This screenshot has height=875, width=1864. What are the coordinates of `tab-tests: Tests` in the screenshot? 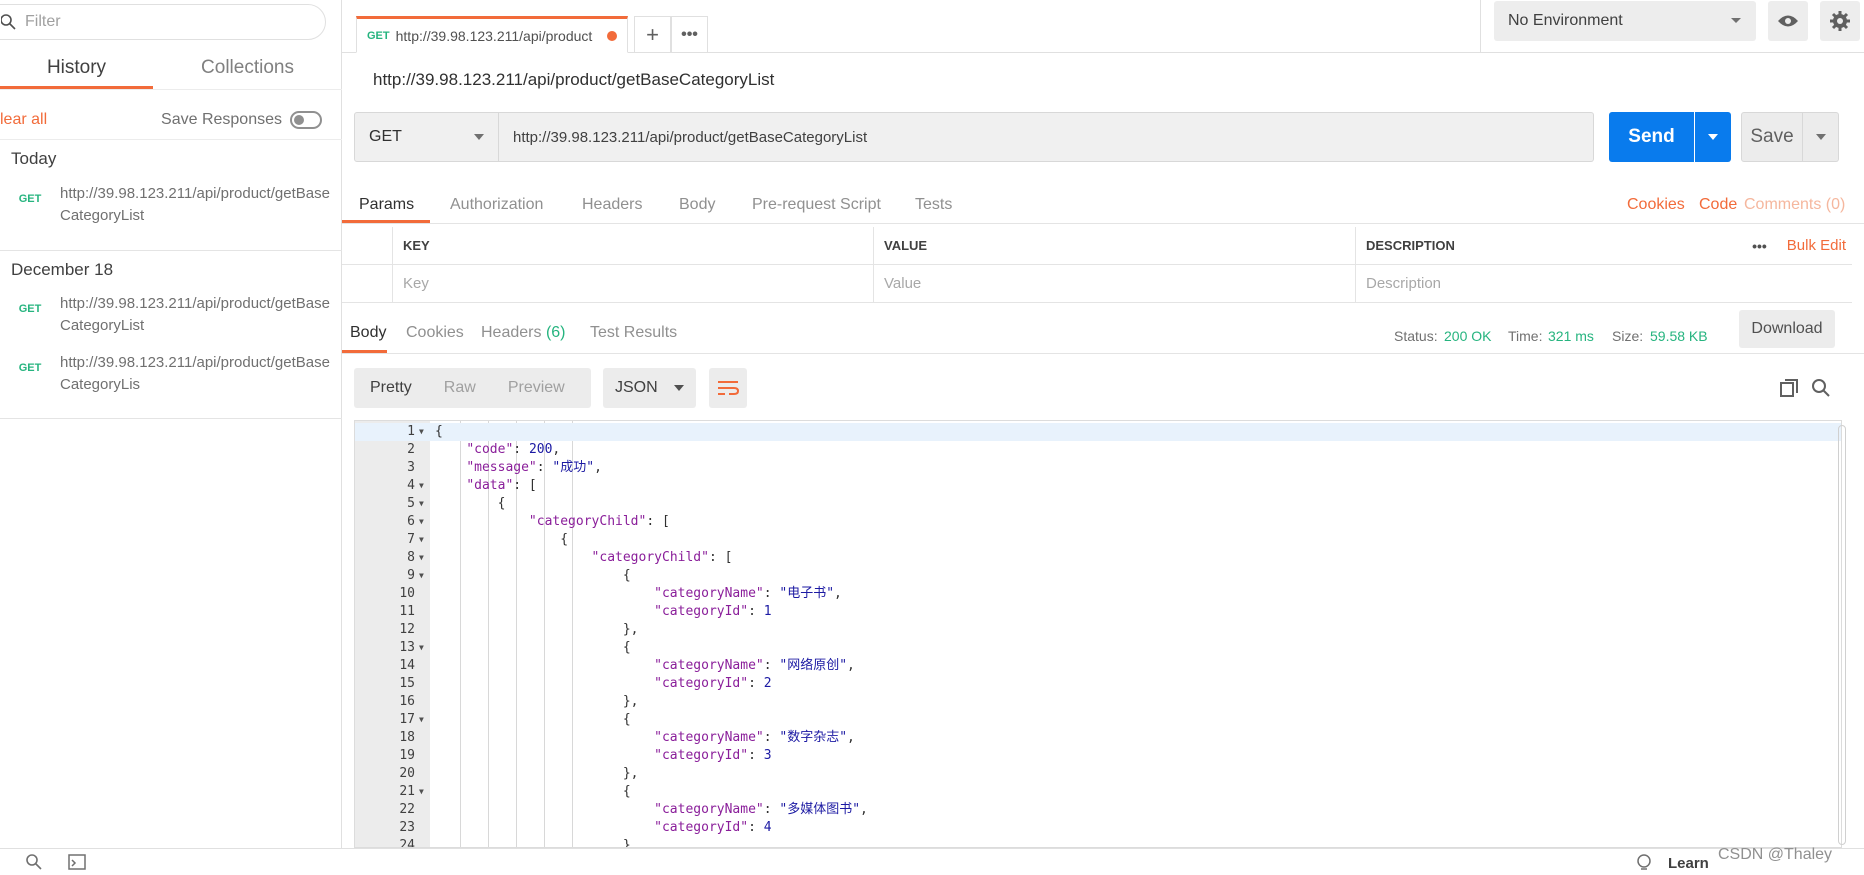 It's located at (933, 205).